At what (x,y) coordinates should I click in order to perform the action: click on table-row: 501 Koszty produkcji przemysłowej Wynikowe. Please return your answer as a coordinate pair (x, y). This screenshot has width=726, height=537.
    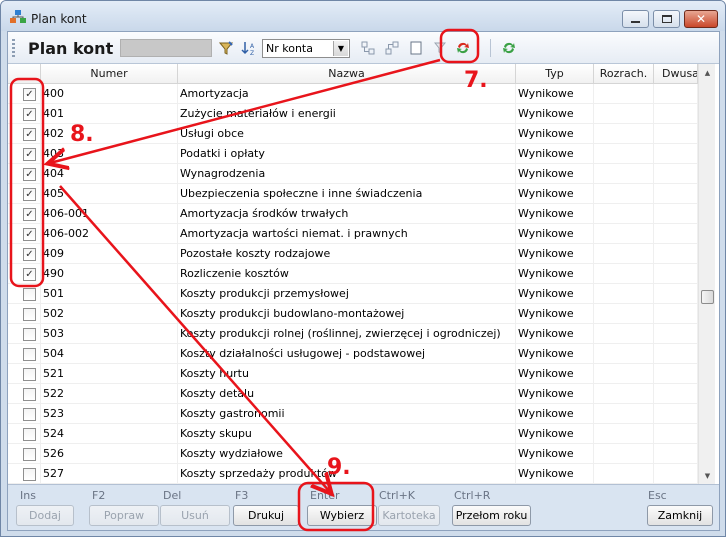
    Looking at the image, I should click on (353, 294).